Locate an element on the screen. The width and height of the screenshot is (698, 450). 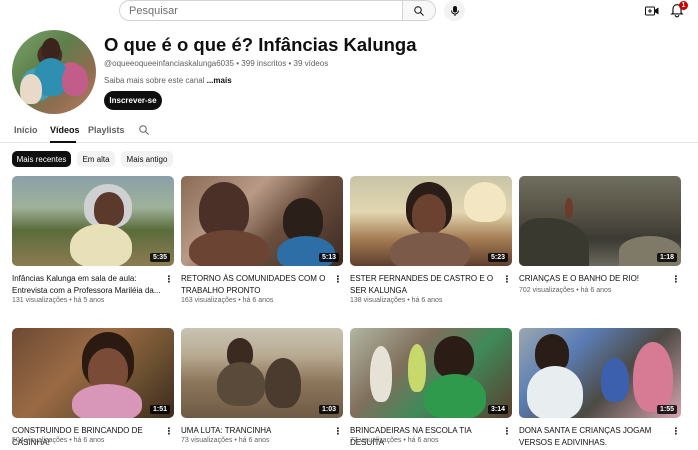
channel-about-link: Saiba mais sobre este canal ...mais is located at coordinates (168, 80).